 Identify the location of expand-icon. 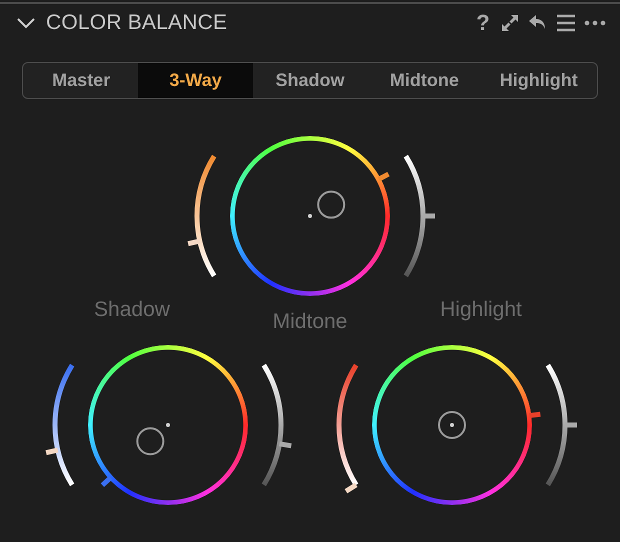
(510, 23).